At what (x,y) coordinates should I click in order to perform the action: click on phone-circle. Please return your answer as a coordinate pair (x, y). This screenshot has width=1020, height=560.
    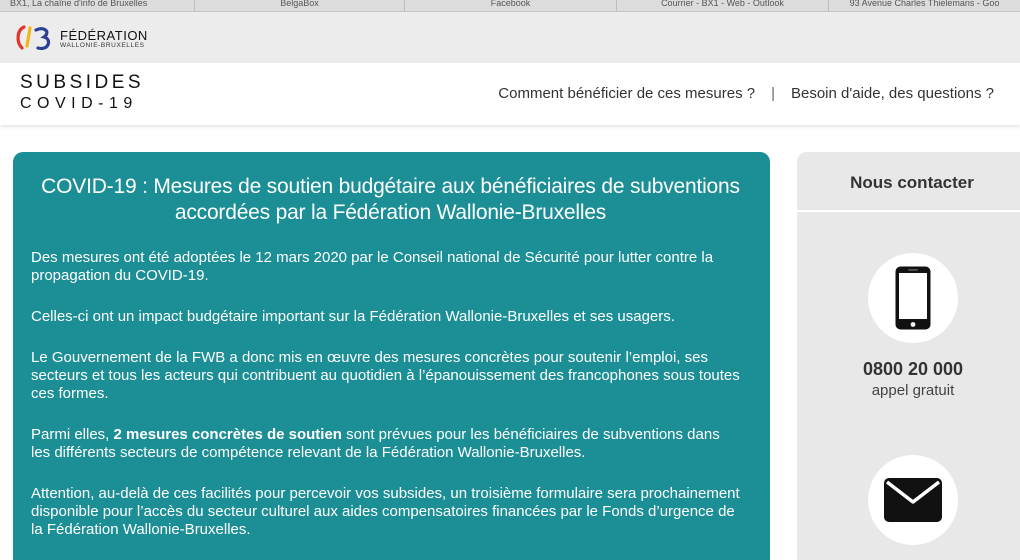
    Looking at the image, I should click on (913, 298).